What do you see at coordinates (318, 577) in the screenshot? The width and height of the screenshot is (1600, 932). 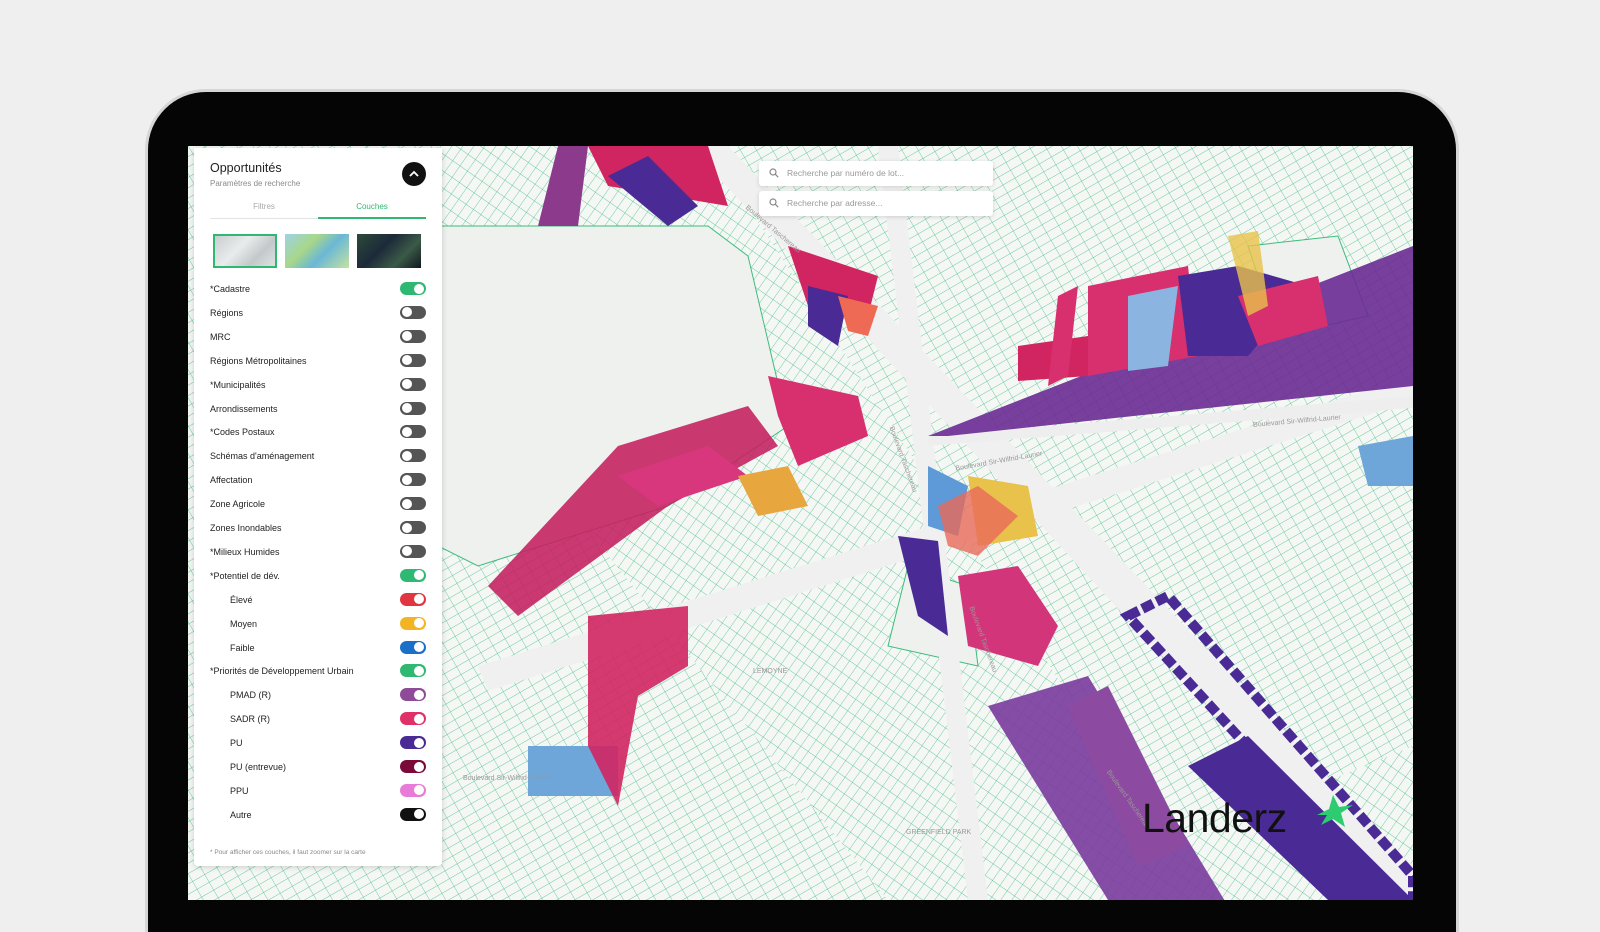 I see `layer-row: *Potentiel de dév.` at bounding box center [318, 577].